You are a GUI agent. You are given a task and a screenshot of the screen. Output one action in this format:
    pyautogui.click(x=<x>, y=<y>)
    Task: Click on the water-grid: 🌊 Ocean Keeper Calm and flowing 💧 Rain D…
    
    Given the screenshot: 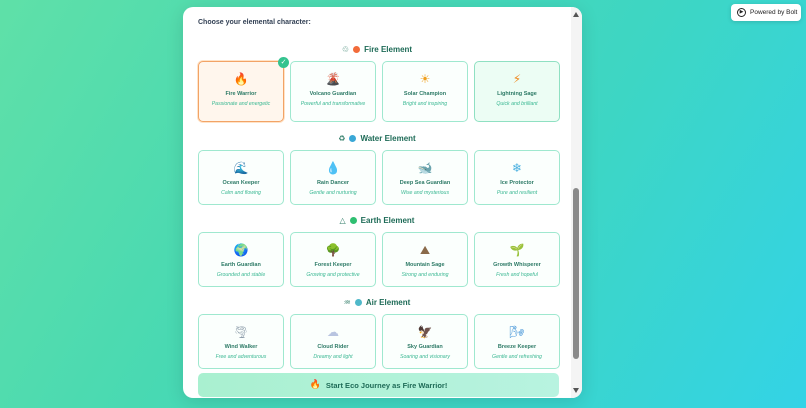 What is the action you would take?
    pyautogui.click(x=379, y=177)
    